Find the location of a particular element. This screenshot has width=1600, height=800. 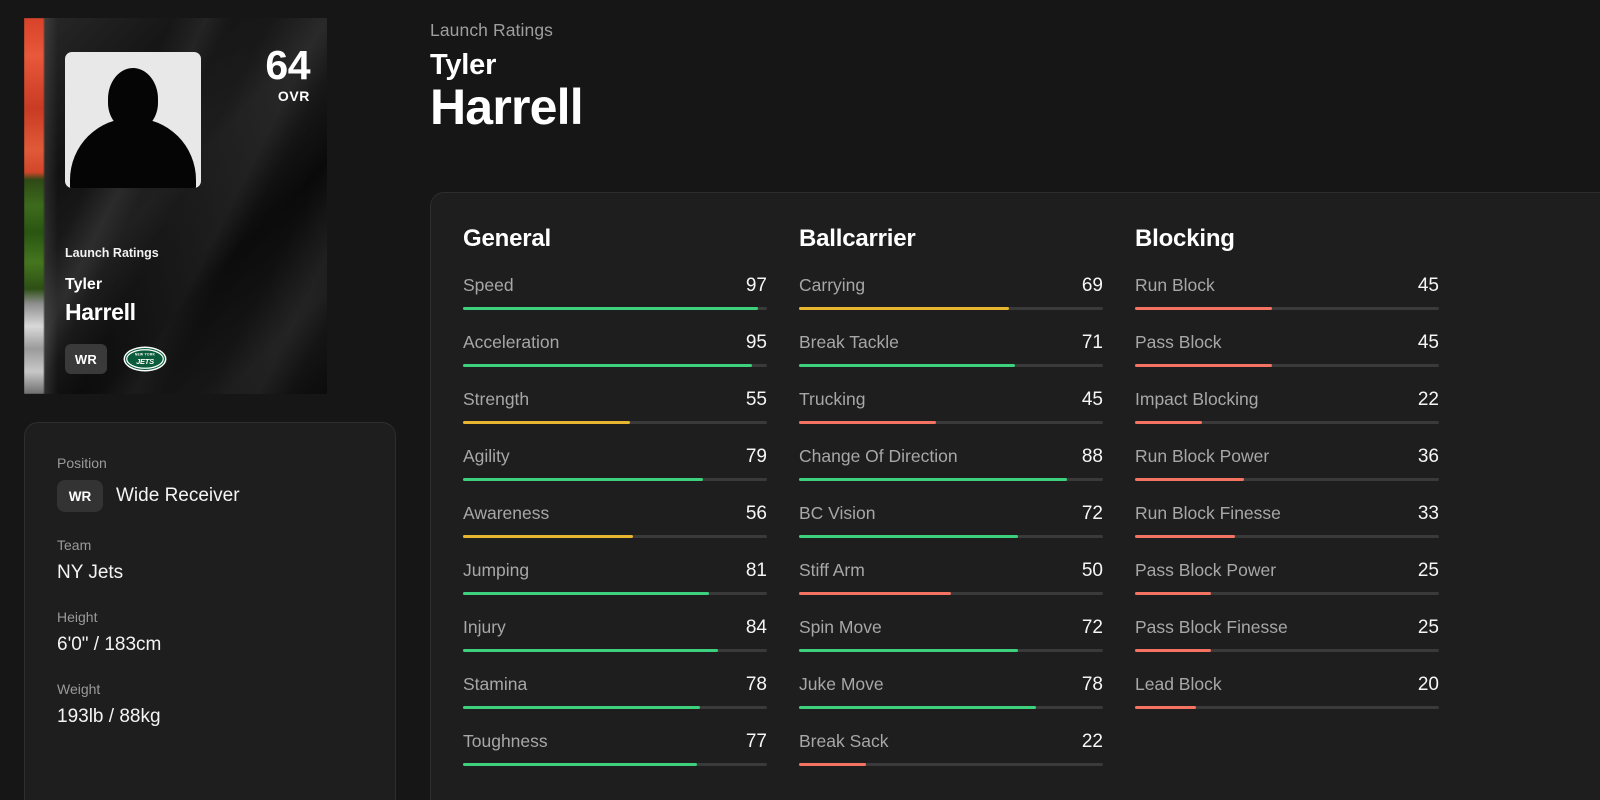

stat-value: 79 is located at coordinates (756, 456).